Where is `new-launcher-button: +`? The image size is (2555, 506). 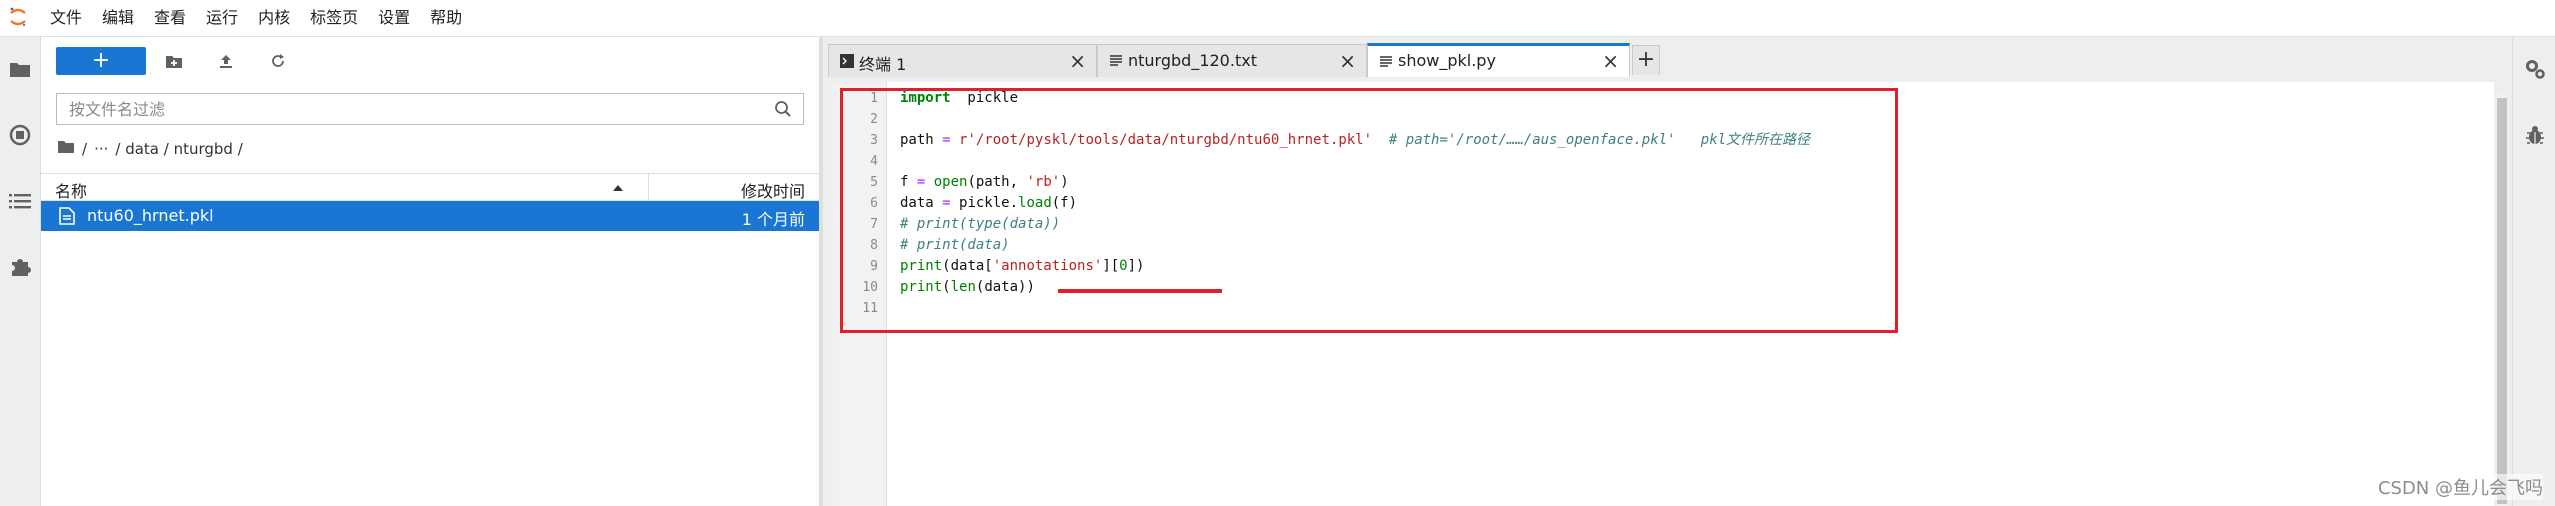
new-launcher-button: + is located at coordinates (101, 61).